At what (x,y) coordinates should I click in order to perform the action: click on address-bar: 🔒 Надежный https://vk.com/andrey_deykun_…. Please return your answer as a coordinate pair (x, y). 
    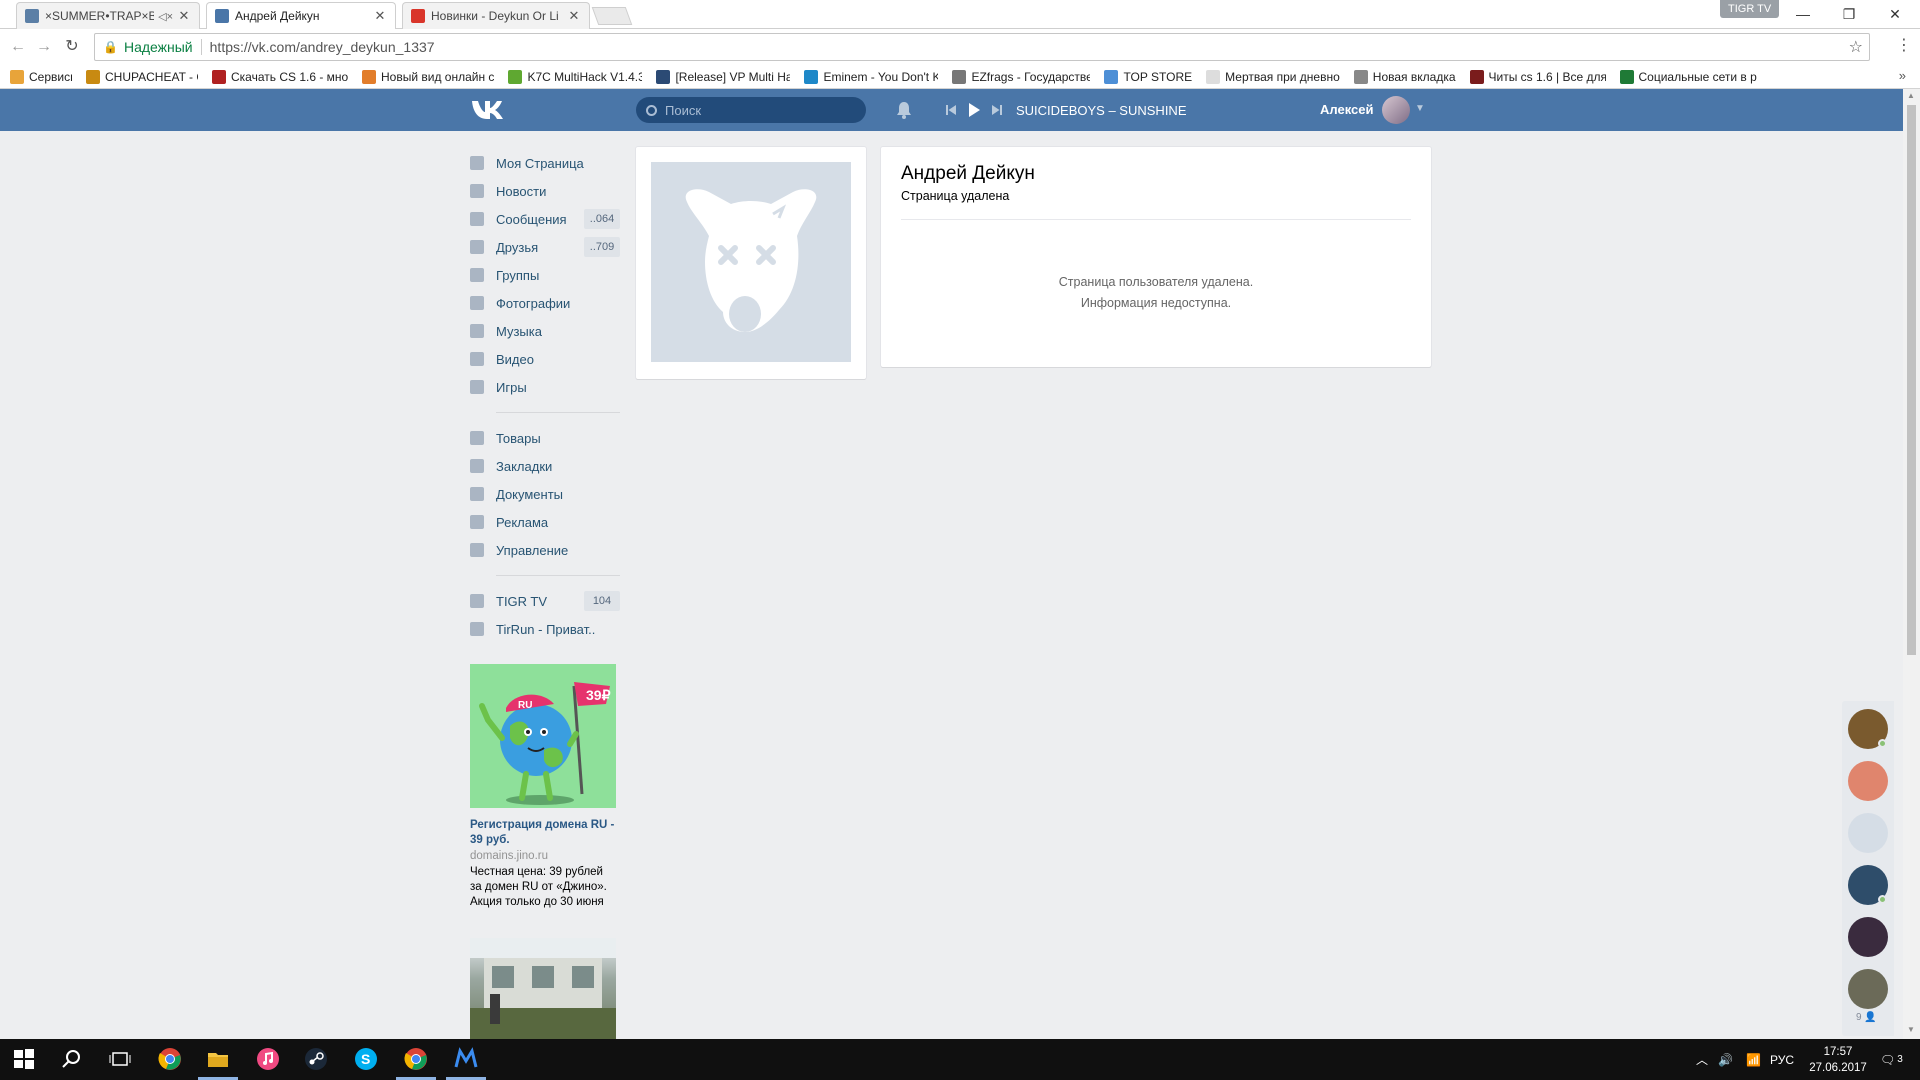
    Looking at the image, I should click on (982, 47).